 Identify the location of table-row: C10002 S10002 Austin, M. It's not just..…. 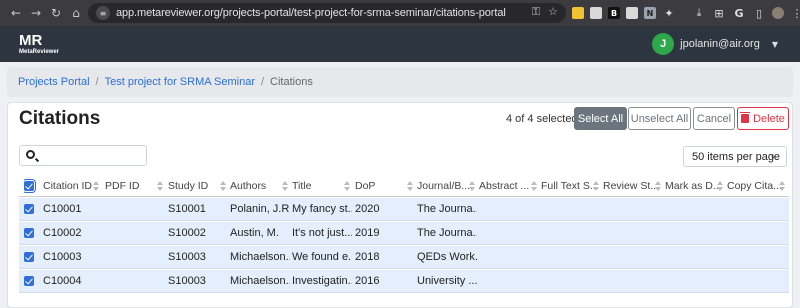
(404, 233).